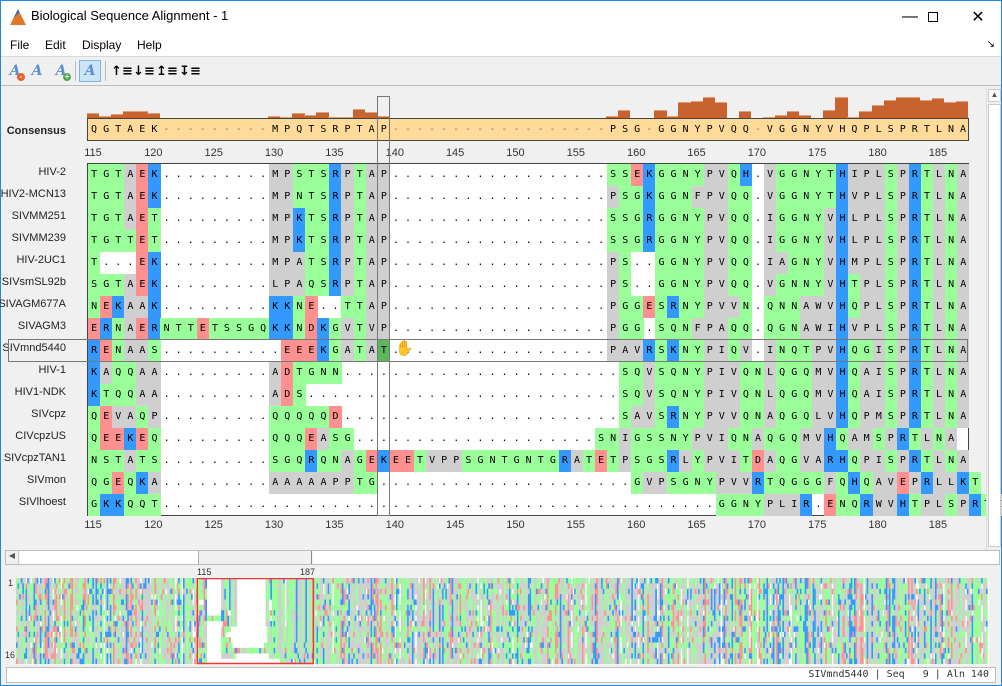  I want to click on residue-cell: I, so click(721, 439).